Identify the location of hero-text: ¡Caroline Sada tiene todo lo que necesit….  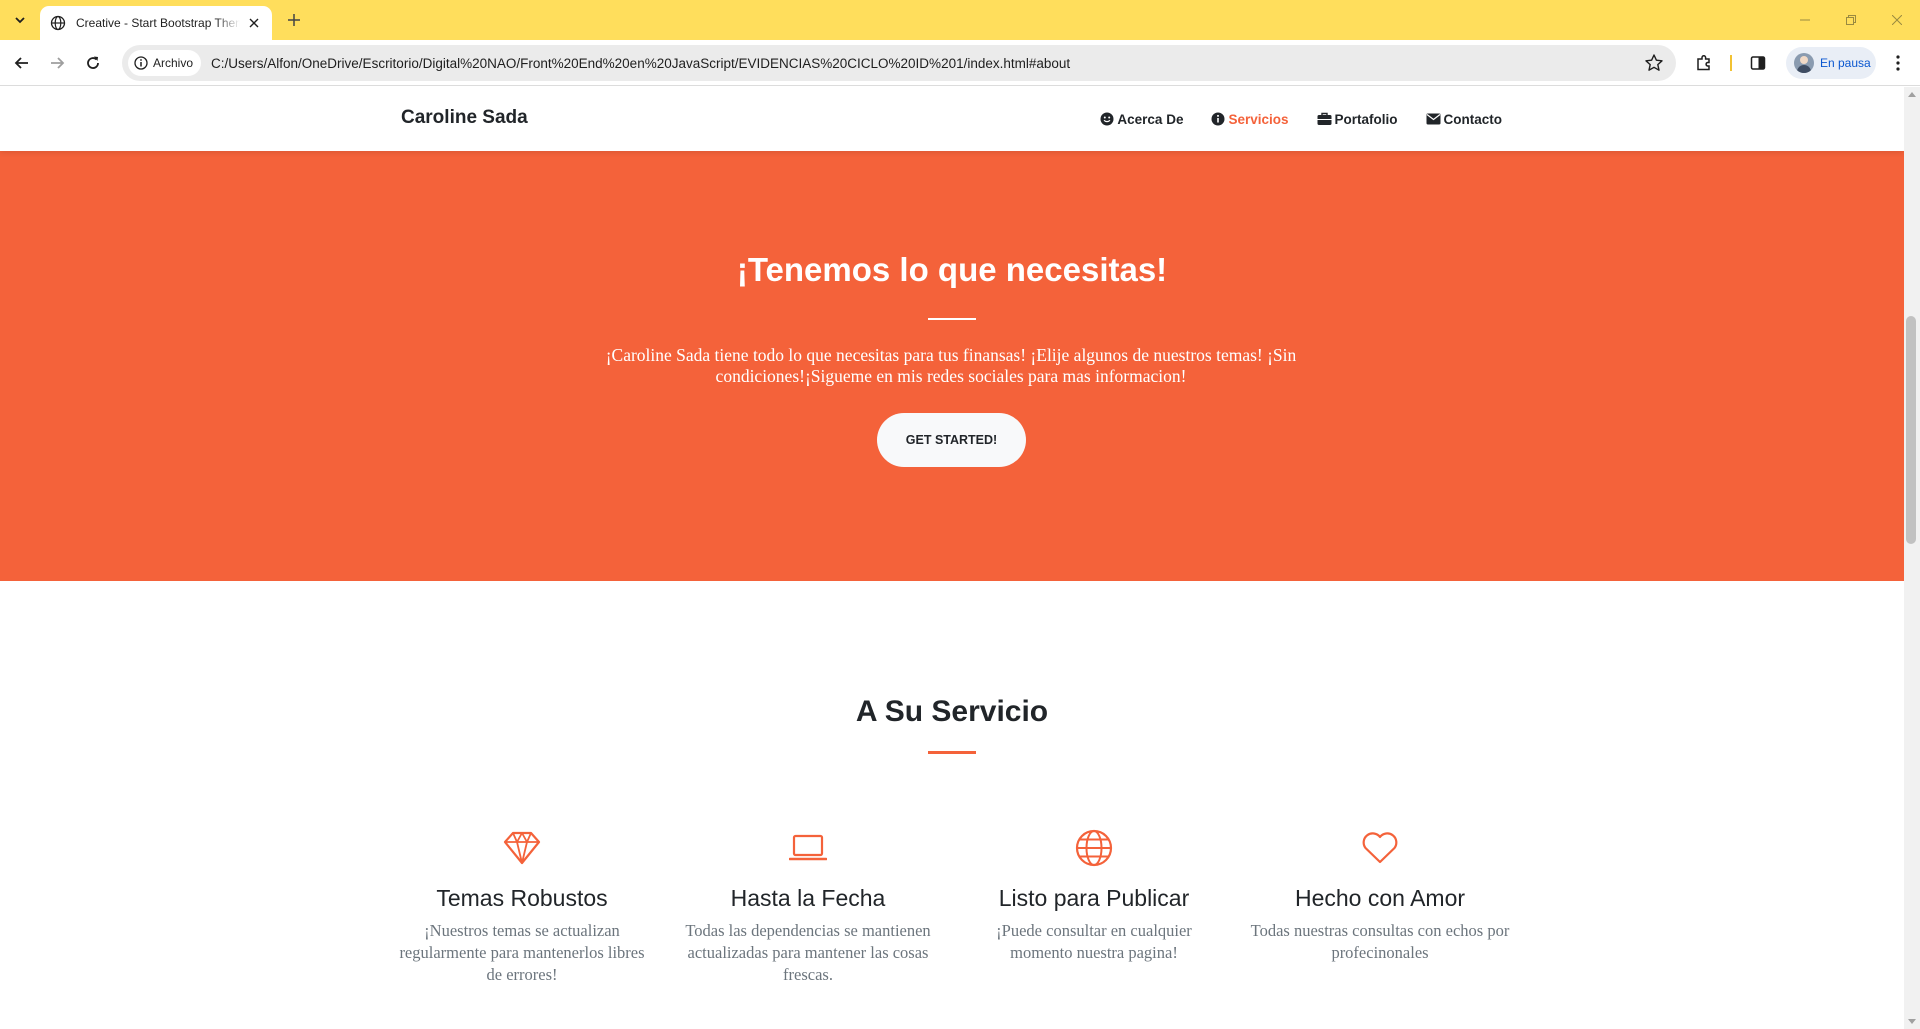
(951, 365).